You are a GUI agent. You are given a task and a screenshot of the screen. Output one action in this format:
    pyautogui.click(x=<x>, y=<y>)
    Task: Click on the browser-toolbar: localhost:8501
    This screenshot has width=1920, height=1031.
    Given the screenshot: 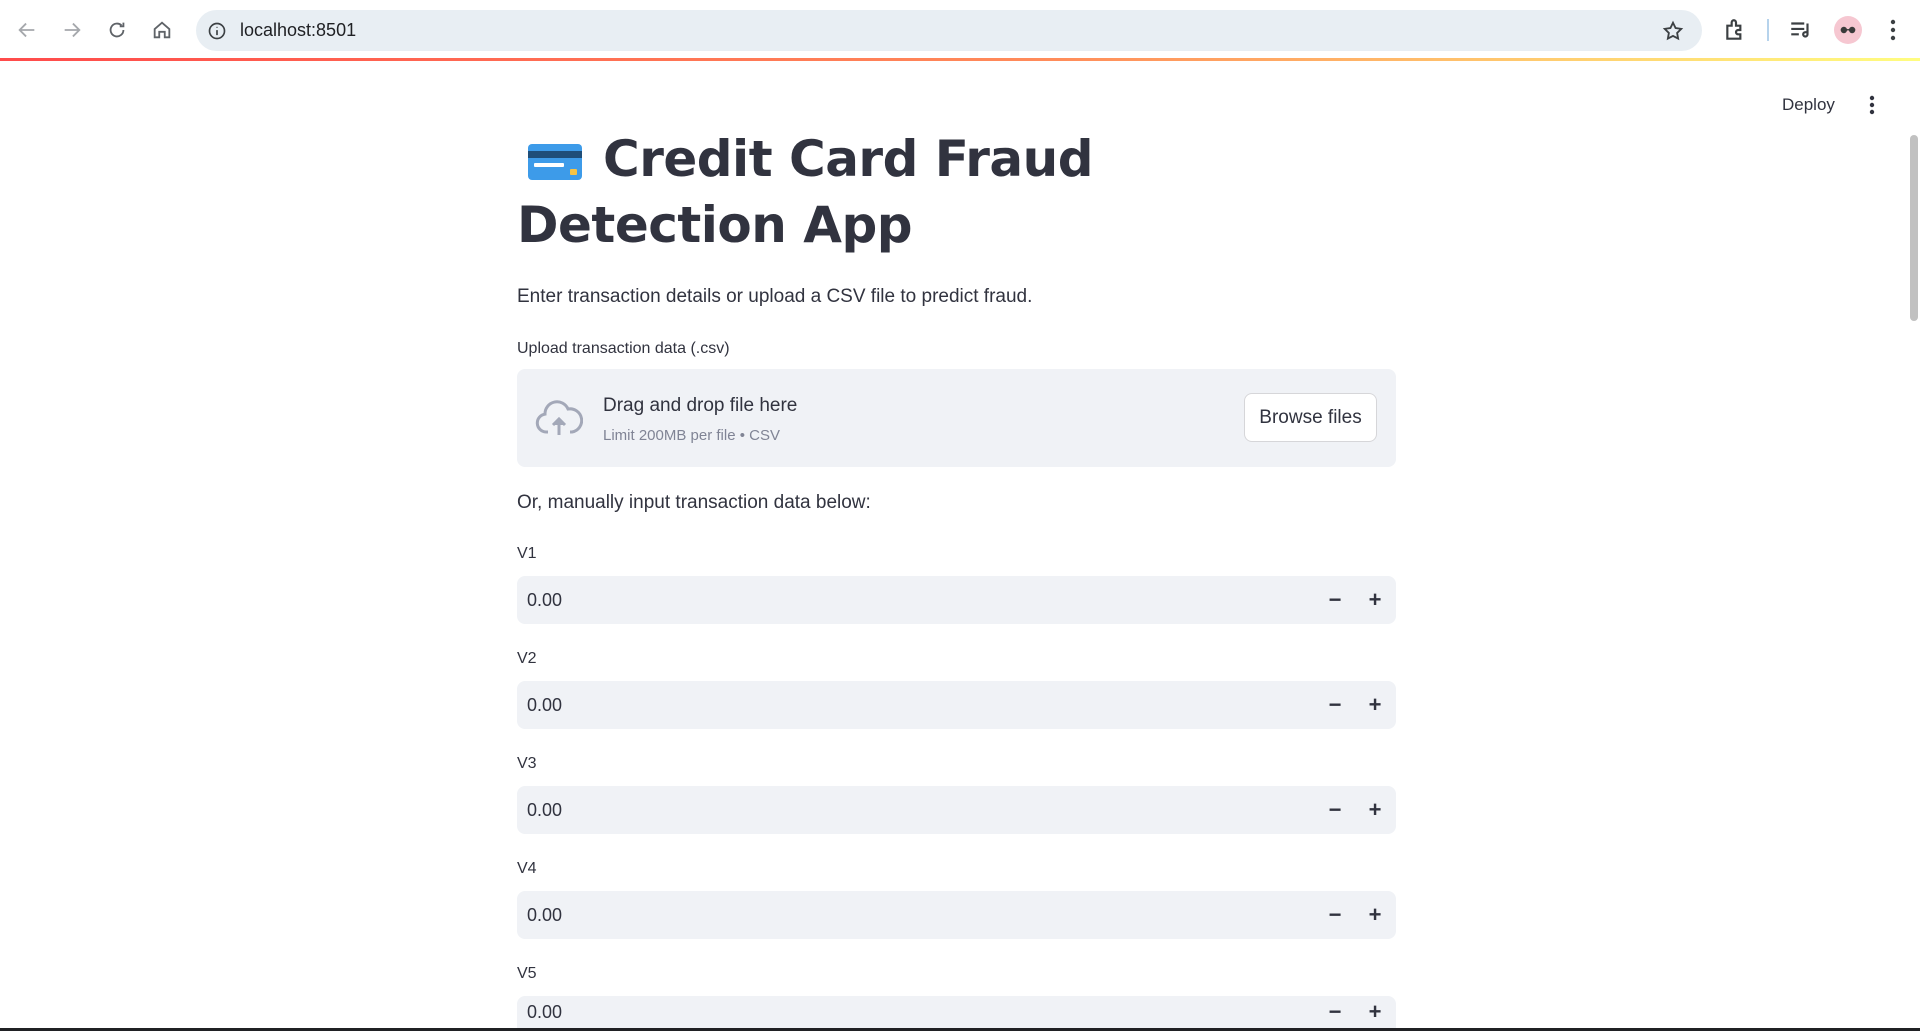 What is the action you would take?
    pyautogui.click(x=960, y=29)
    